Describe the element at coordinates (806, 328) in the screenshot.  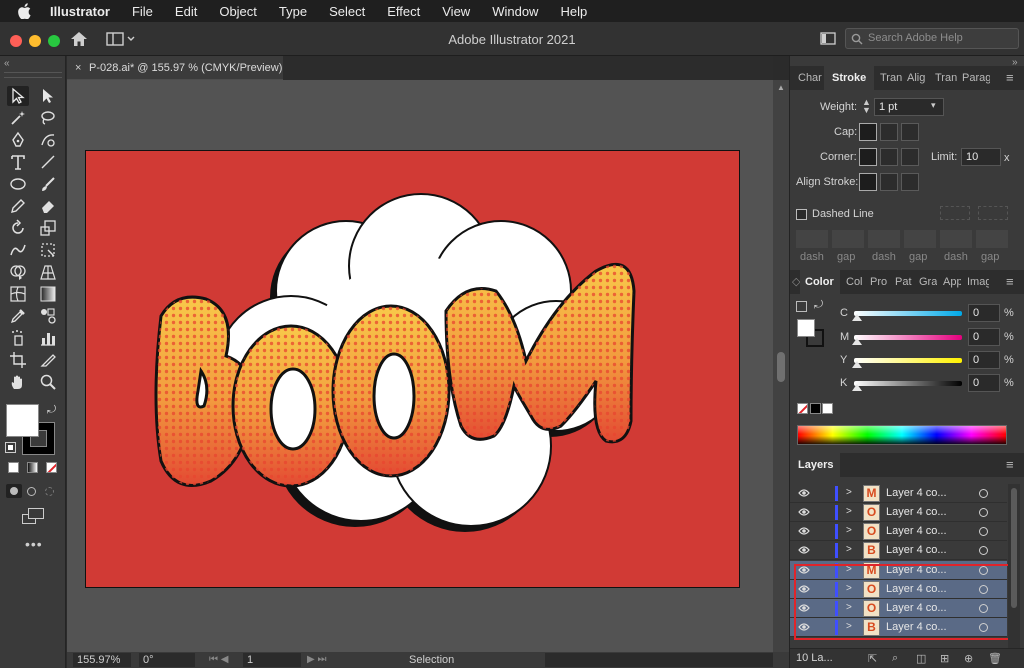
I see `color-panel-fill-swatch` at that location.